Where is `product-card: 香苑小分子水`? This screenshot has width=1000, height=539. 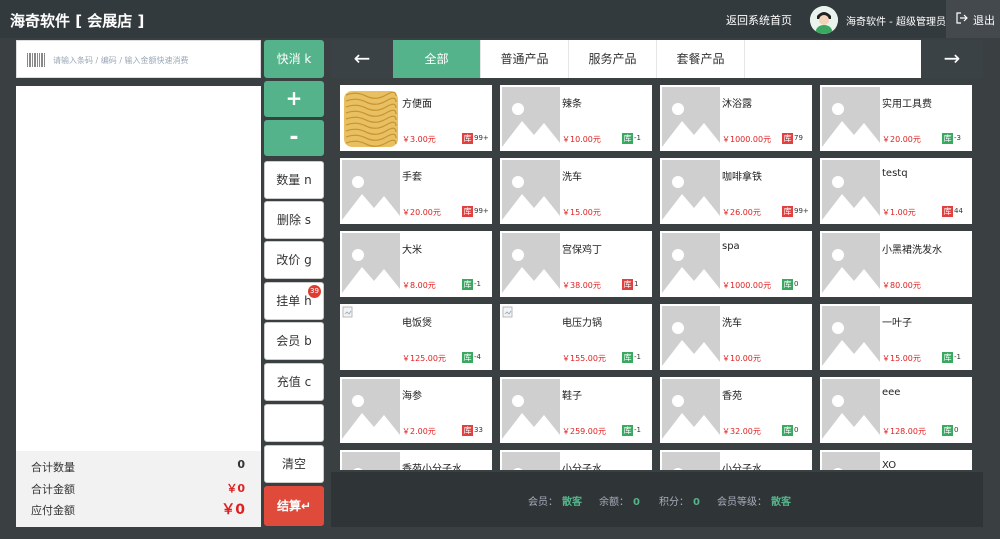
product-card: 香苑小分子水 is located at coordinates (416, 460).